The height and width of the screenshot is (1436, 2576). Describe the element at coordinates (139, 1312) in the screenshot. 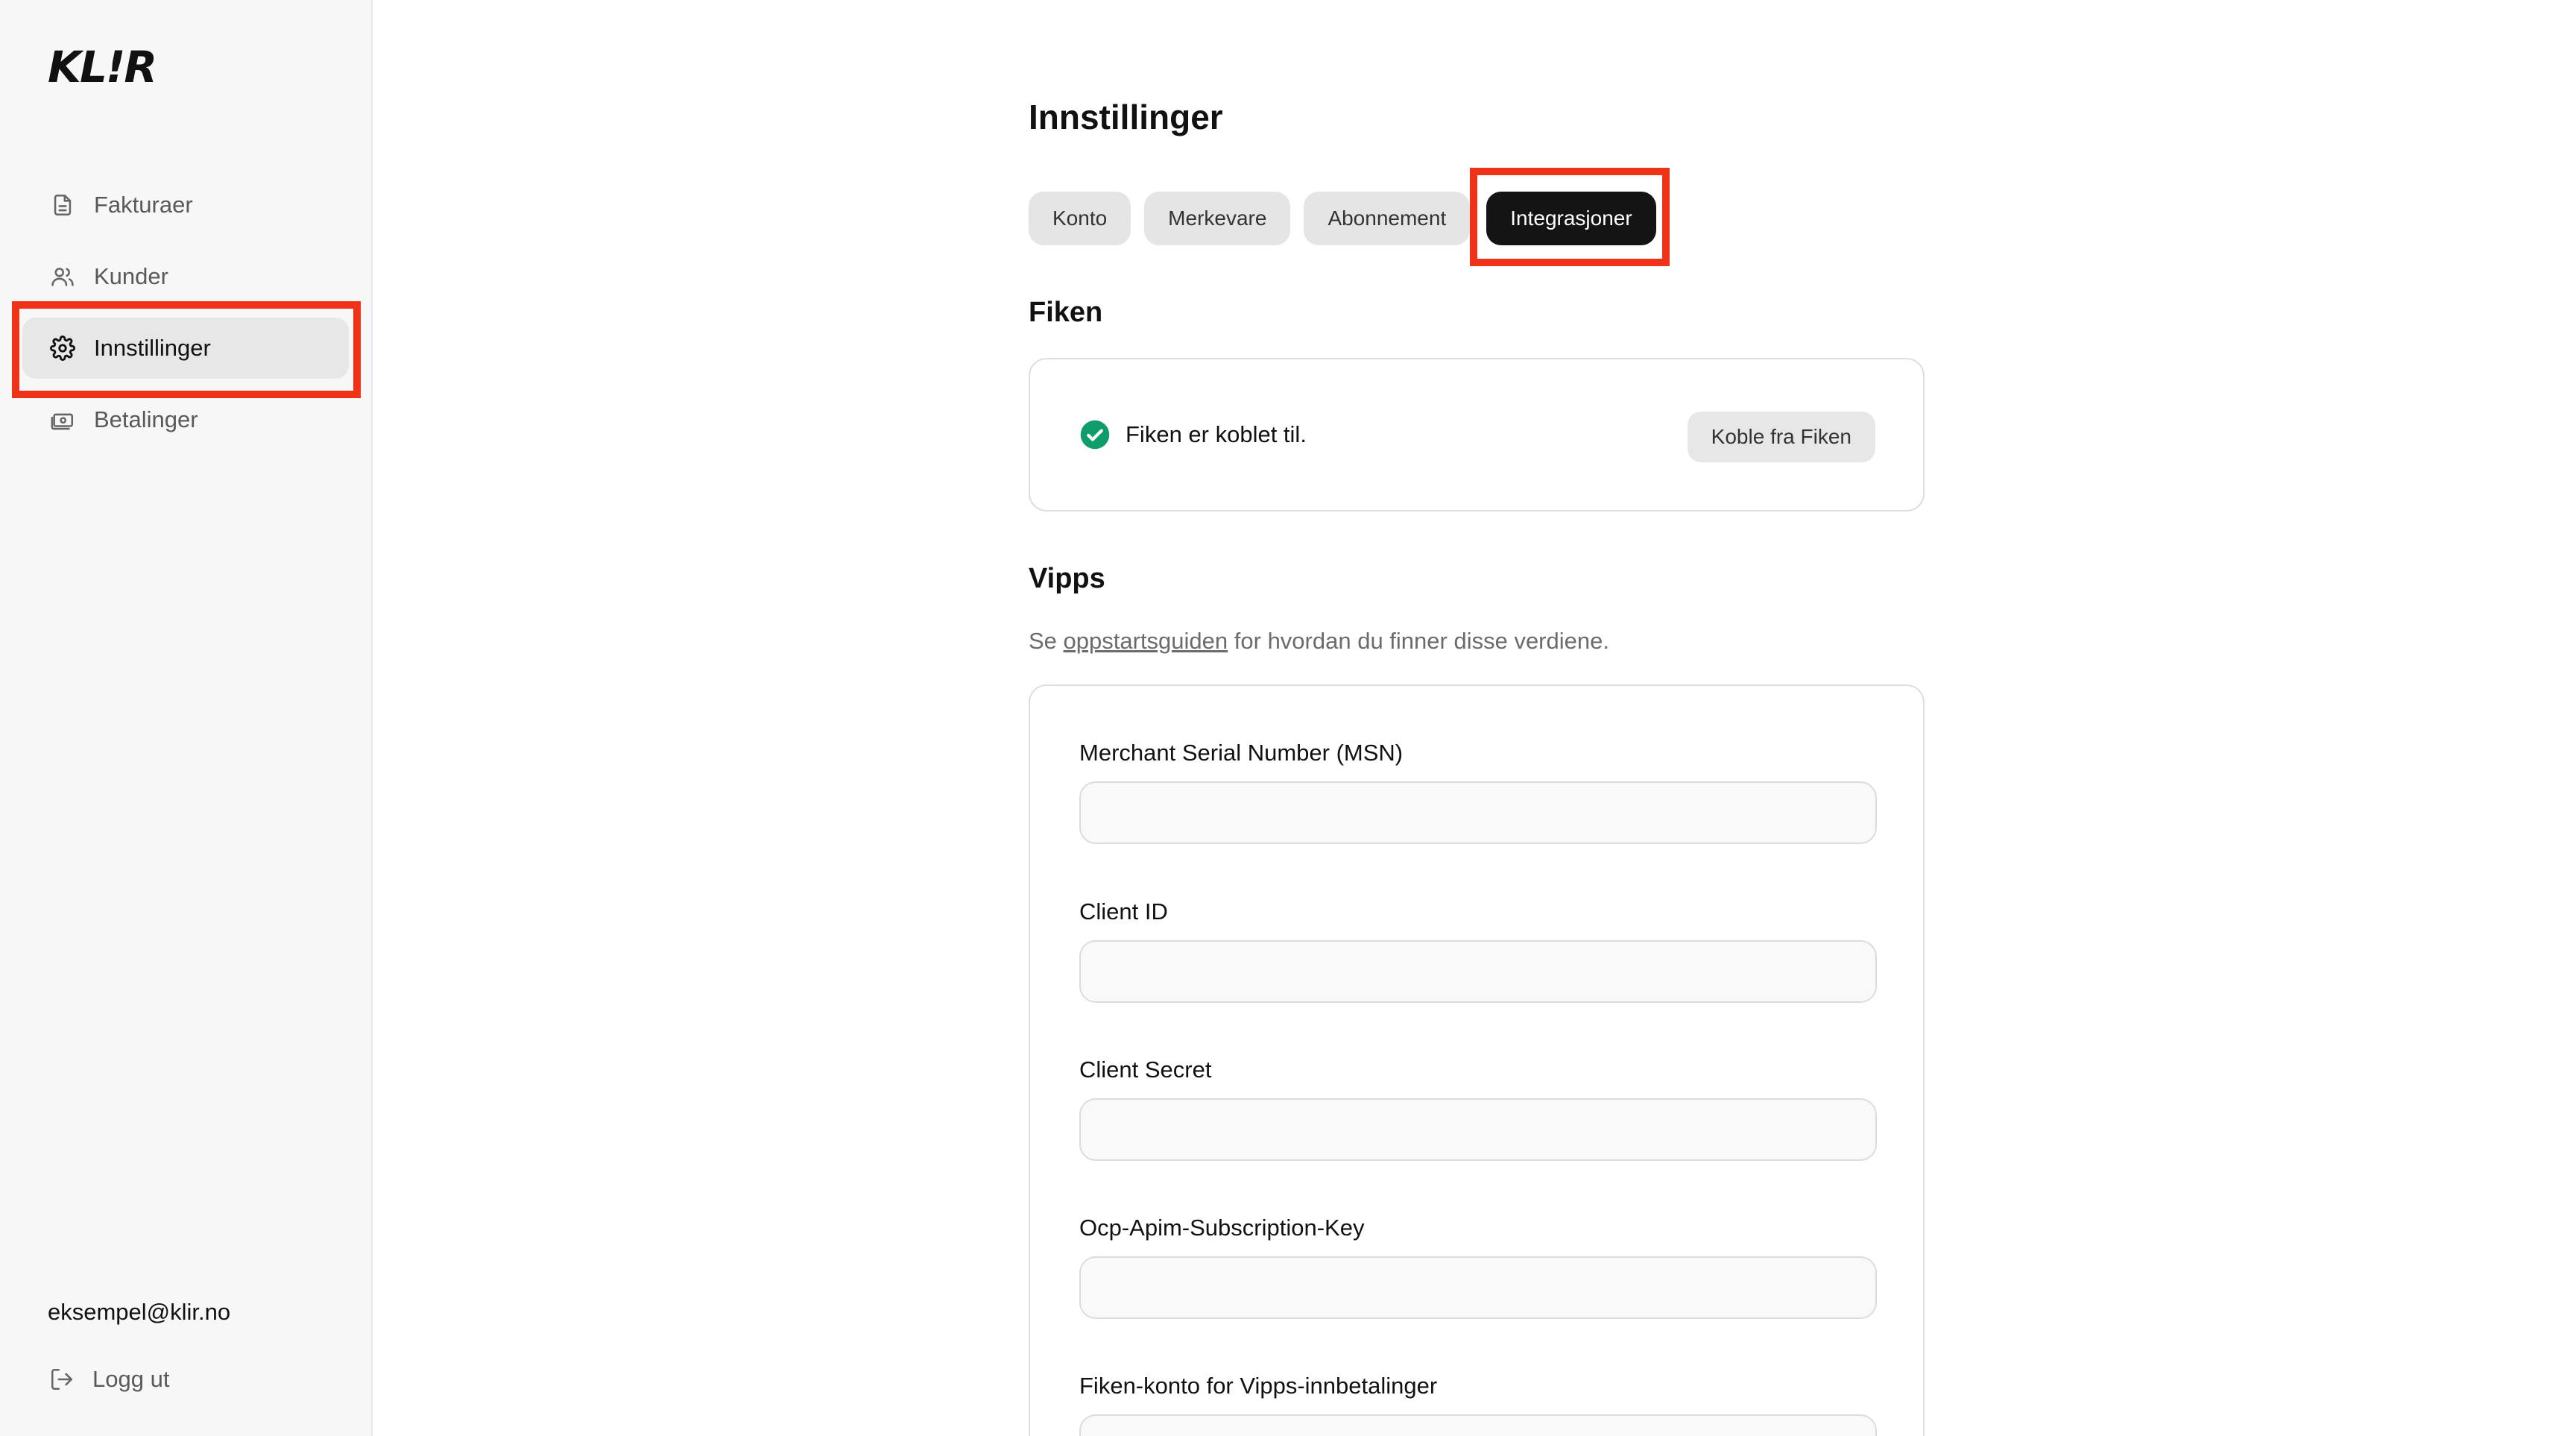

I see `user-email: eksempel@klir.no` at that location.